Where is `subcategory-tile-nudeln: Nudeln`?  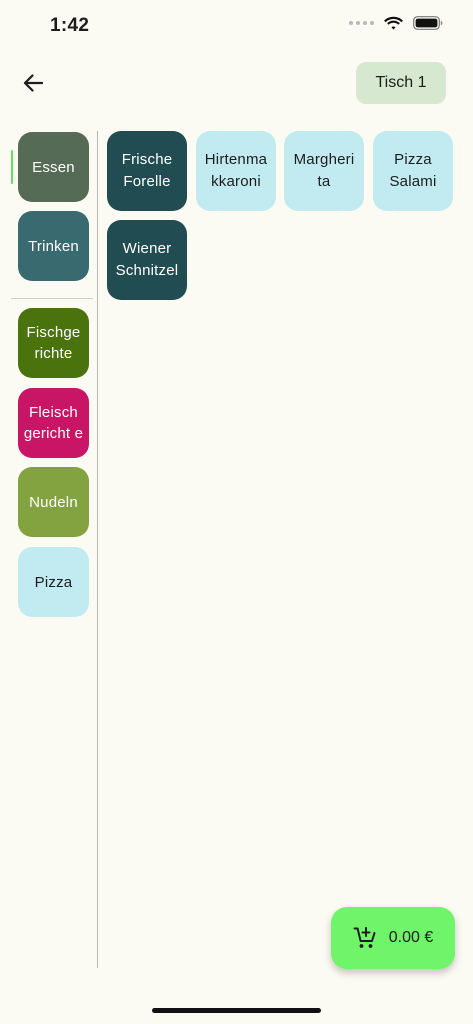 subcategory-tile-nudeln: Nudeln is located at coordinates (53, 502).